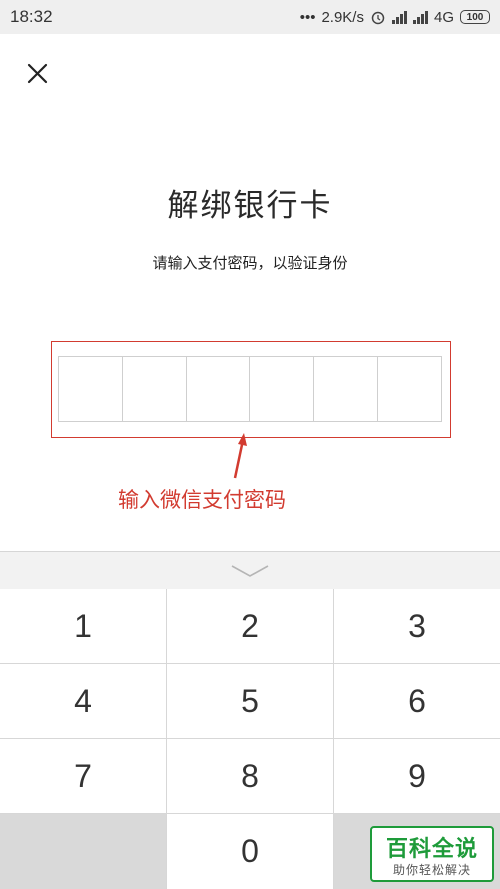  I want to click on more-dots-icon: •••, so click(307, 17).